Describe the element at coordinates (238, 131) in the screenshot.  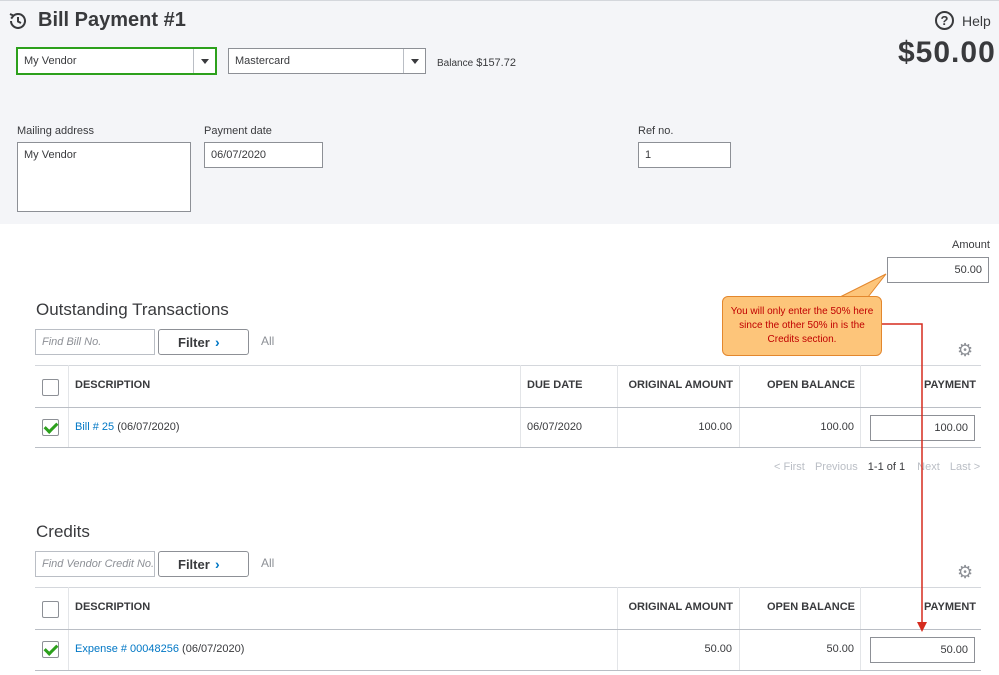
I see `payment-date-label: Payment date` at that location.